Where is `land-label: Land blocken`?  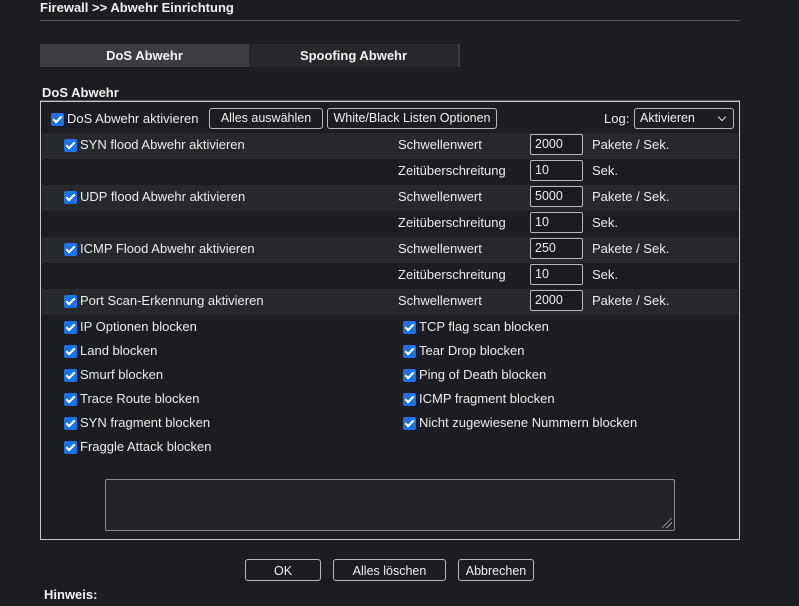
land-label: Land blocken is located at coordinates (119, 350).